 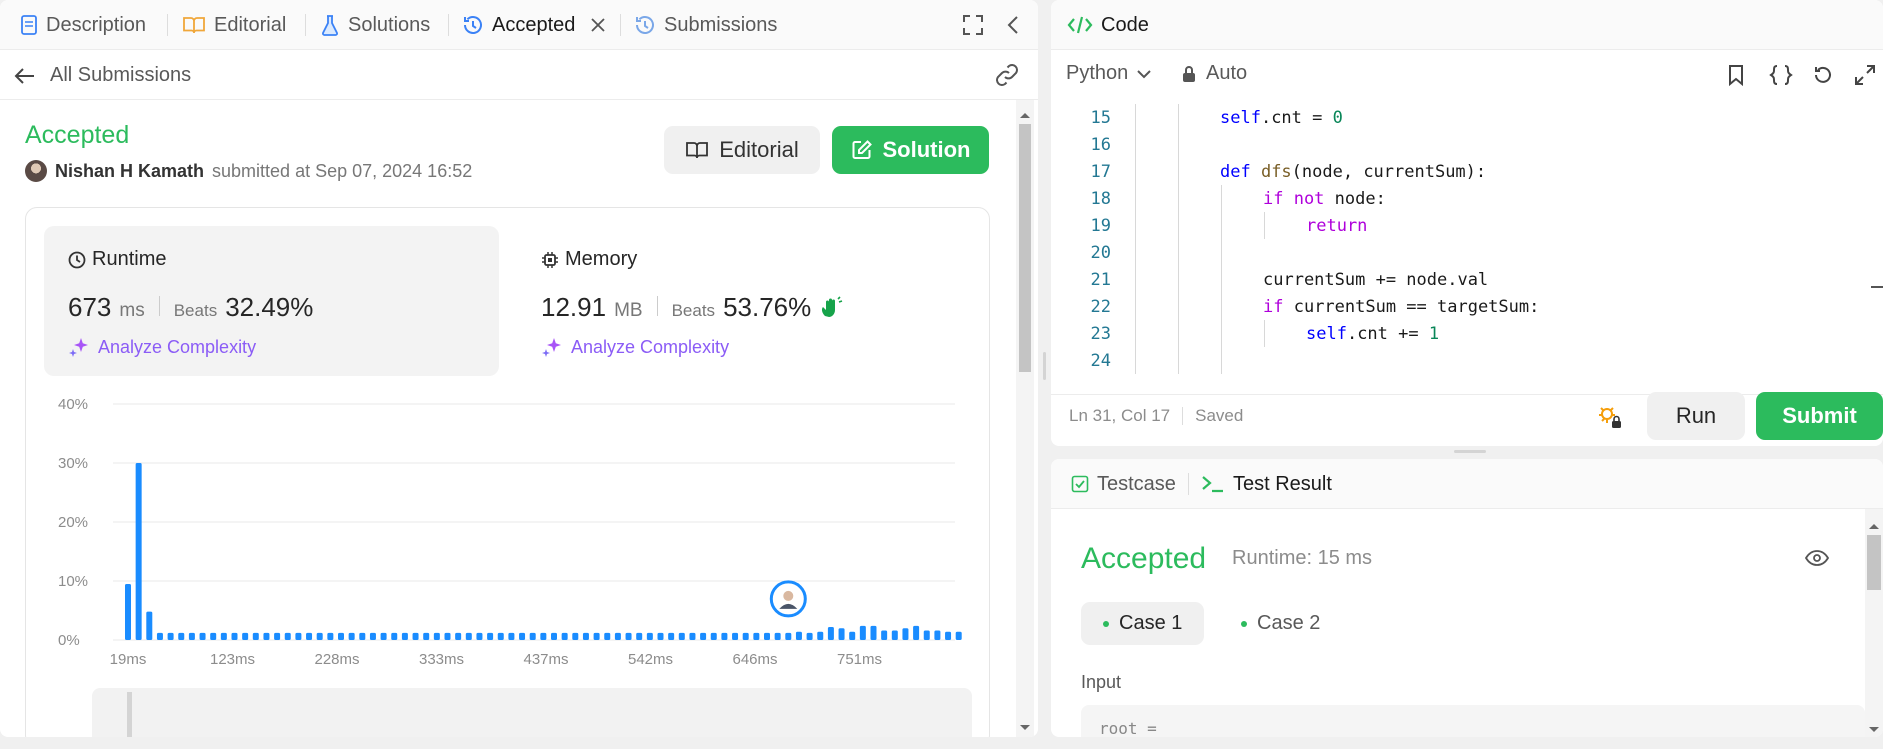 What do you see at coordinates (973, 27) in the screenshot?
I see `maximize-icon` at bounding box center [973, 27].